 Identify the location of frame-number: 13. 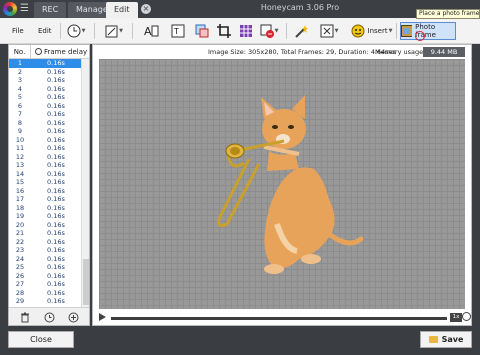
(20, 165).